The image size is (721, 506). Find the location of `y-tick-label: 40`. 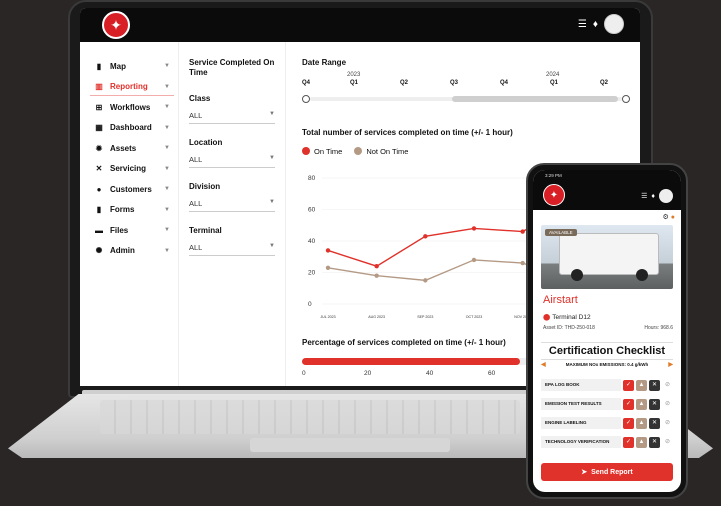

y-tick-label: 40 is located at coordinates (312, 241).